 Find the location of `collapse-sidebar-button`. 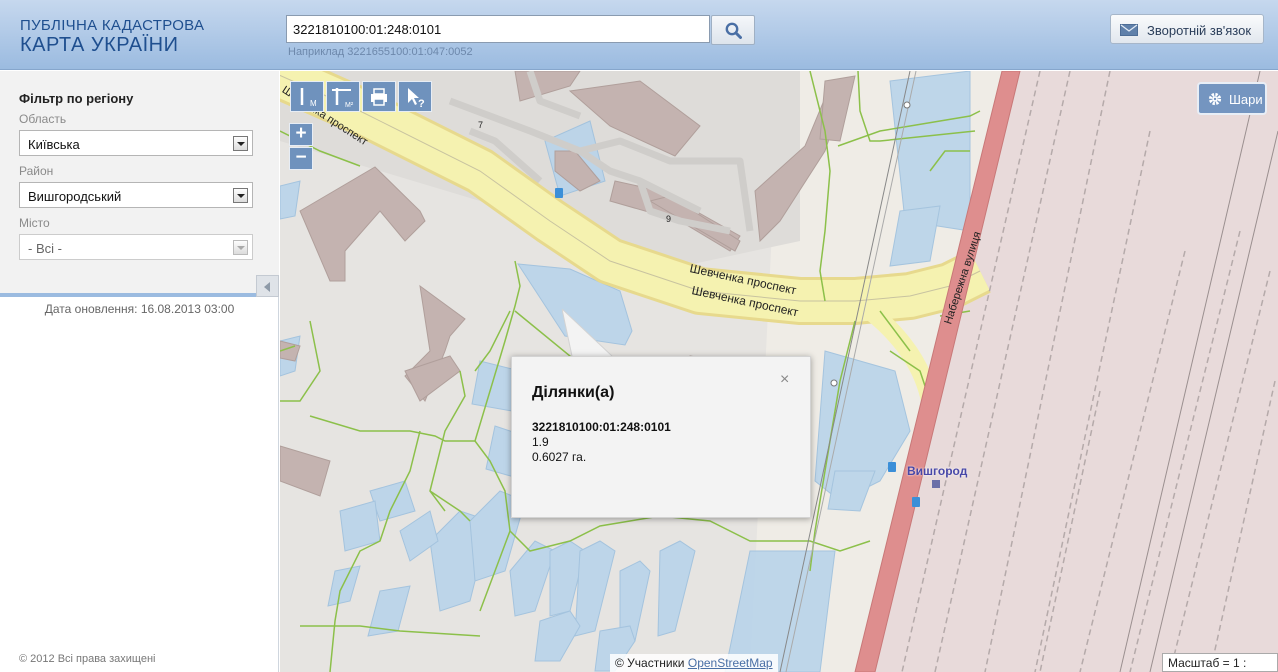

collapse-sidebar-button is located at coordinates (267, 286).